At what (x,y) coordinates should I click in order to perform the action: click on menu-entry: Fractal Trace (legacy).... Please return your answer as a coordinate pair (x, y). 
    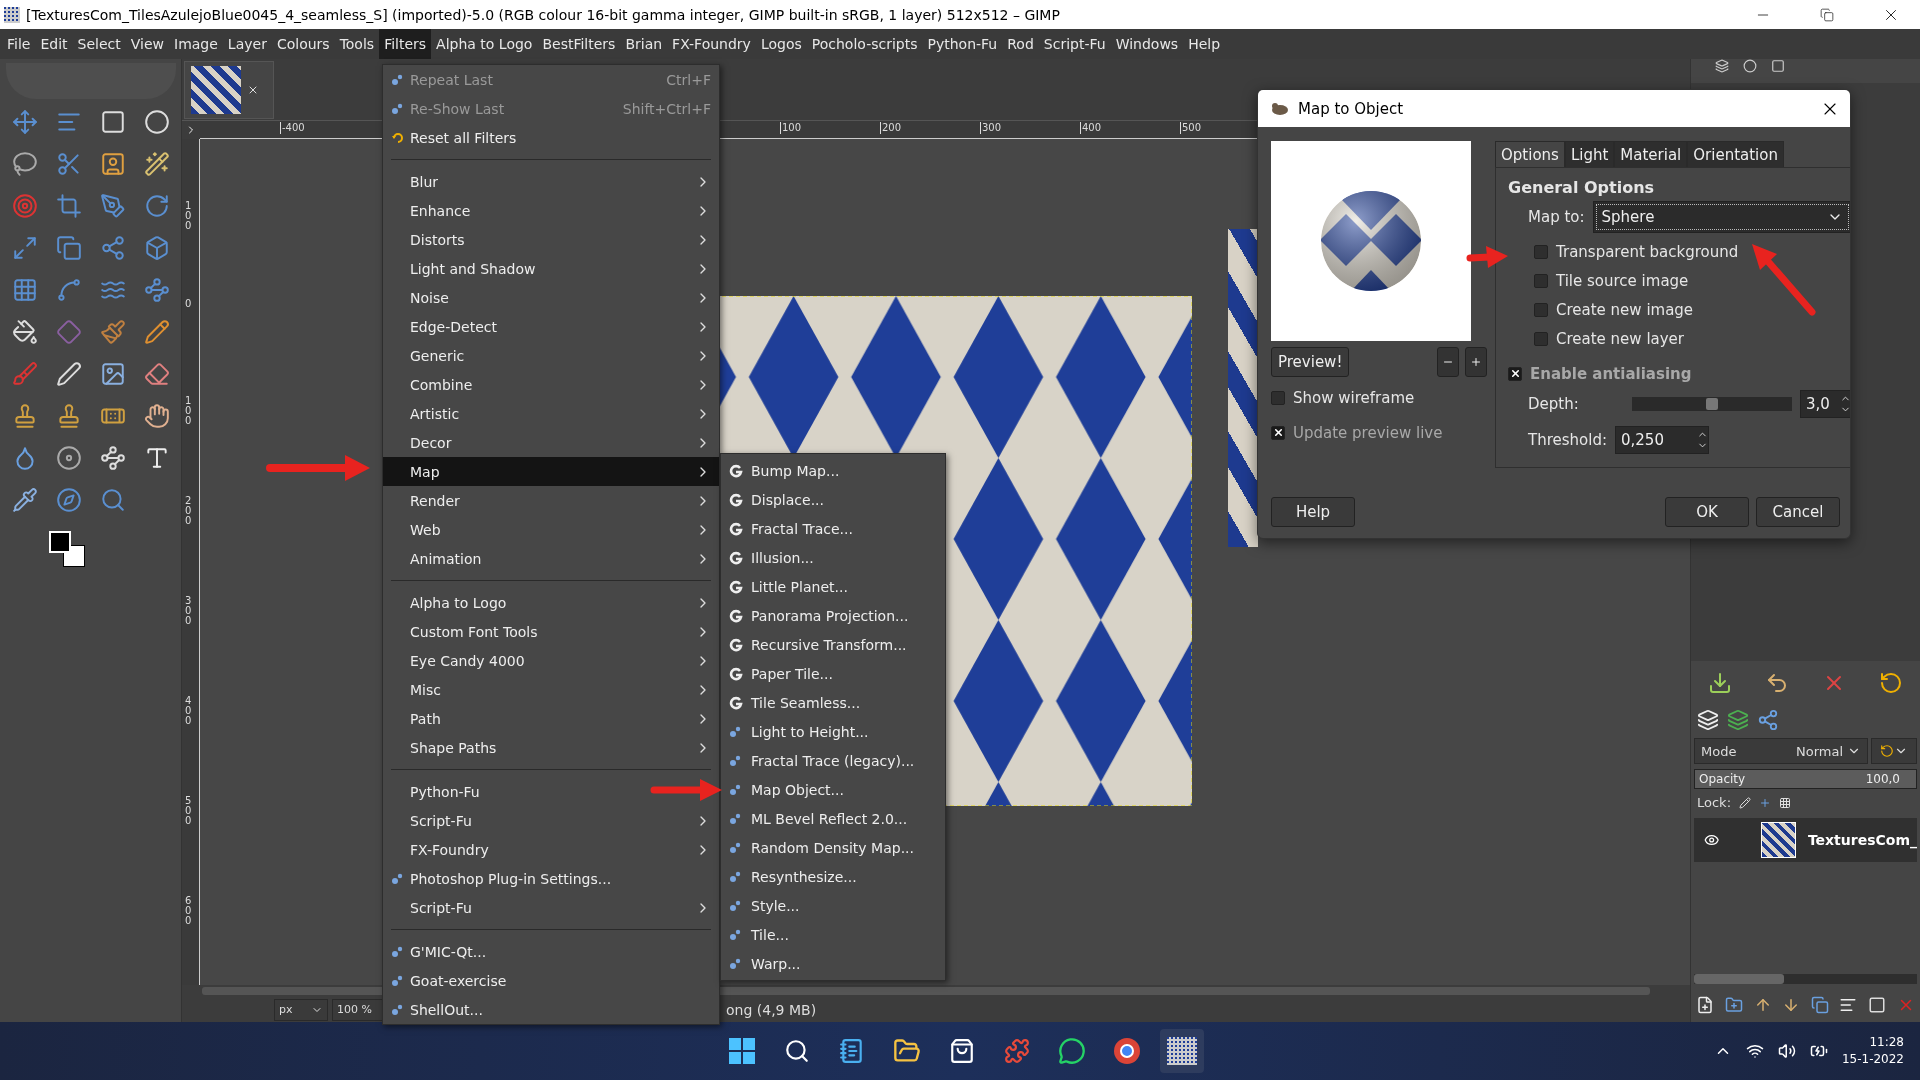
    Looking at the image, I should click on (833, 760).